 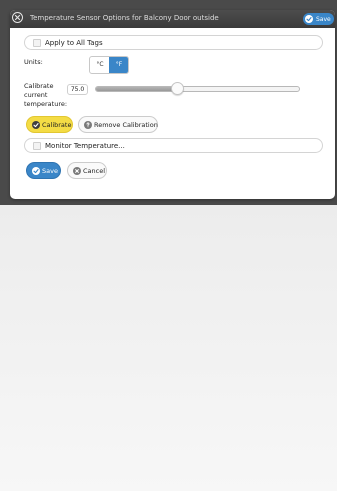 What do you see at coordinates (46, 104) in the screenshot?
I see `calibrate-label-line3: temperature:` at bounding box center [46, 104].